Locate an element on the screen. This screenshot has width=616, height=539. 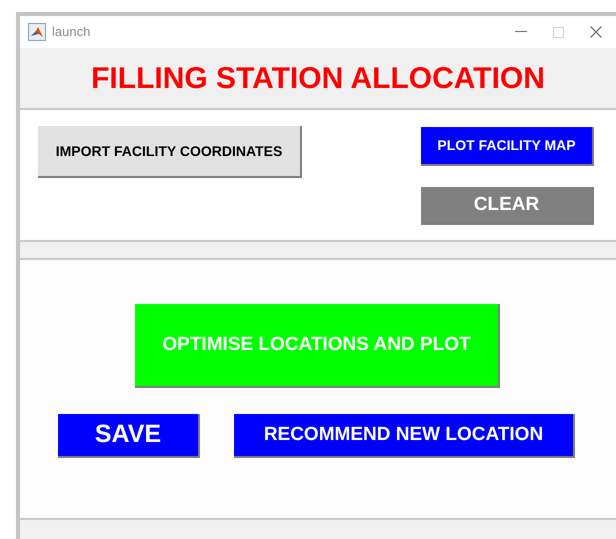
recommend-button: RECOMMEND NEW LOCATION is located at coordinates (404, 436).